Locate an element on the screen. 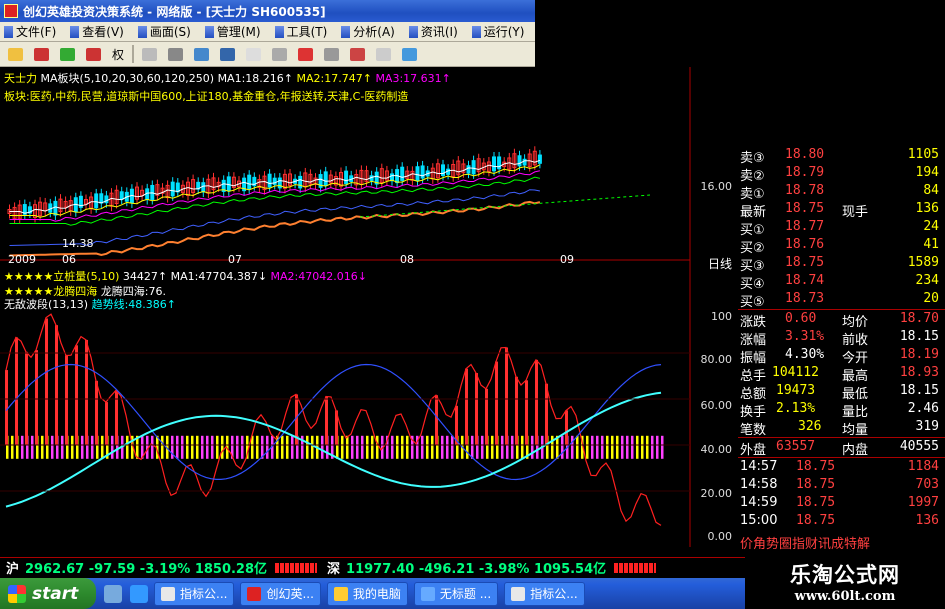 This screenshot has height=609, width=945. outer-inner-row: 外盘 63557 内盘 40555 is located at coordinates (839, 448).